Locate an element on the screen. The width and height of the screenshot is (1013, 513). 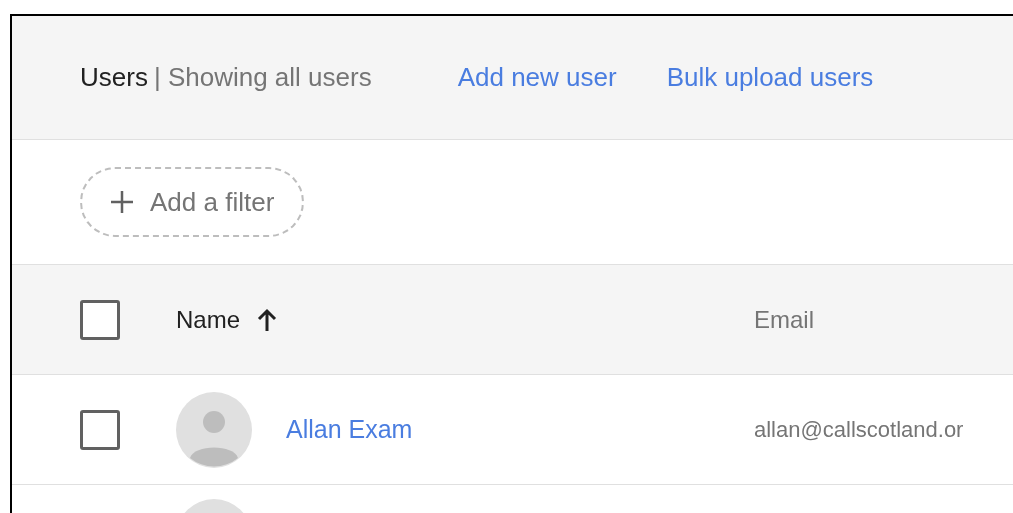
page-subtitle: | Showing all users is located at coordinates (262, 77).